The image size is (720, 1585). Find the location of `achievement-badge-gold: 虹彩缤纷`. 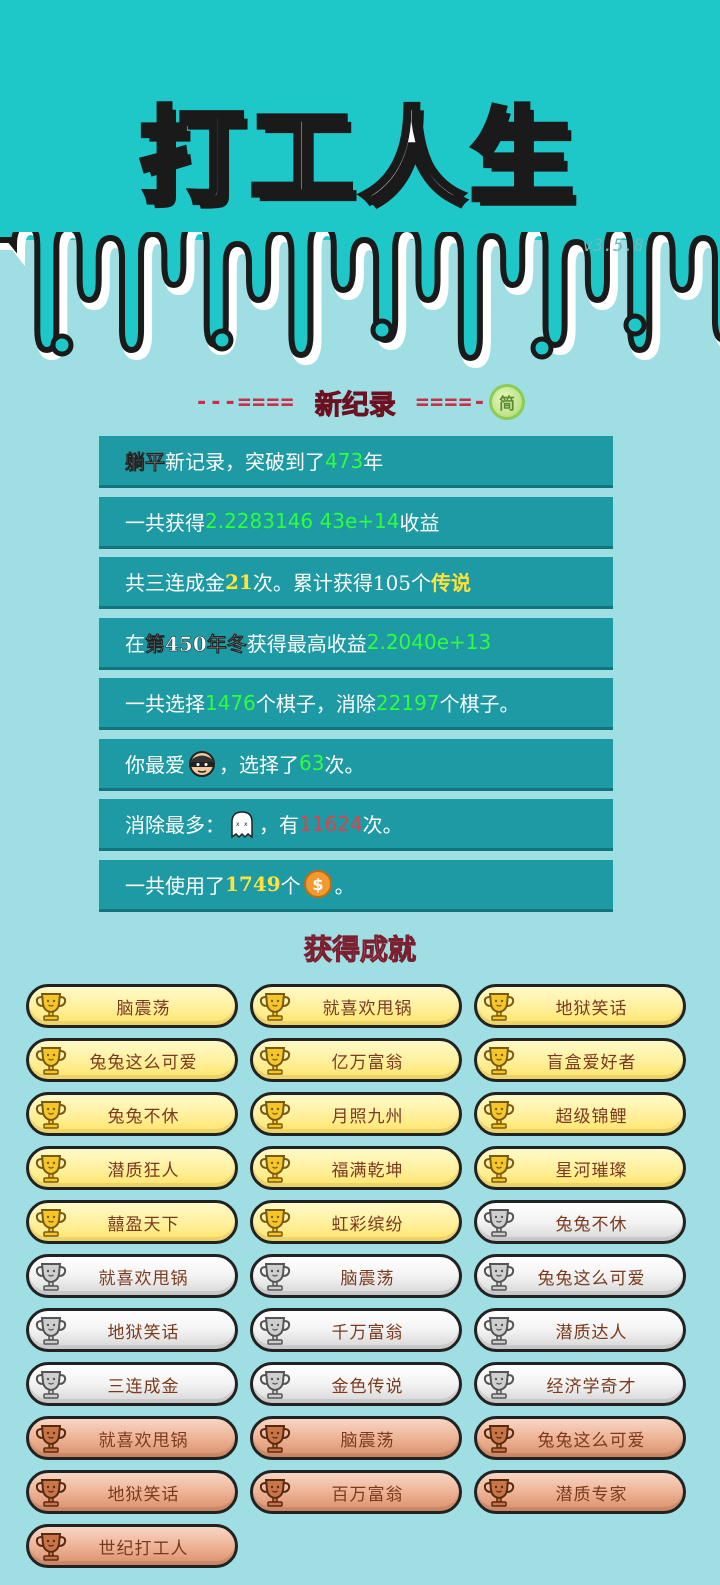

achievement-badge-gold: 虹彩缤纷 is located at coordinates (356, 1222).